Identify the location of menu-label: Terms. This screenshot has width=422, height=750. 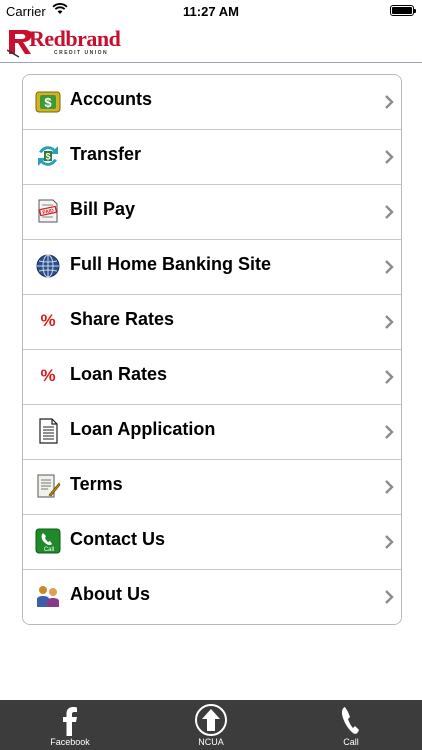
(96, 484).